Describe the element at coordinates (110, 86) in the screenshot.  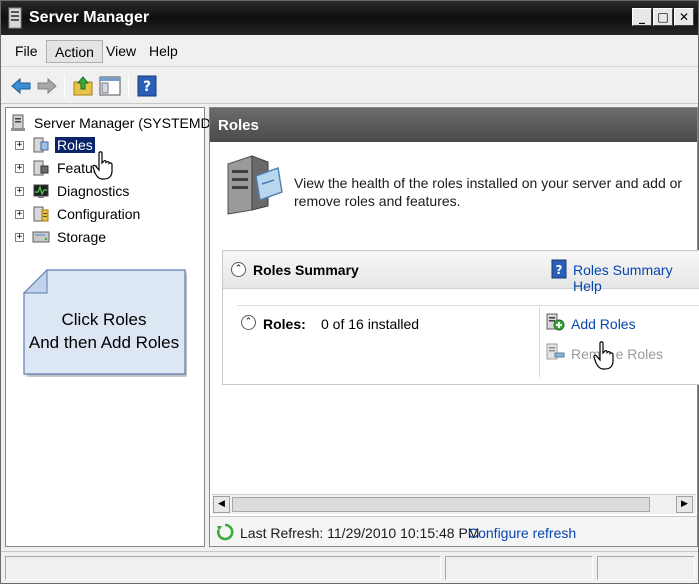
I see `show-hide-console-tree-icon` at that location.